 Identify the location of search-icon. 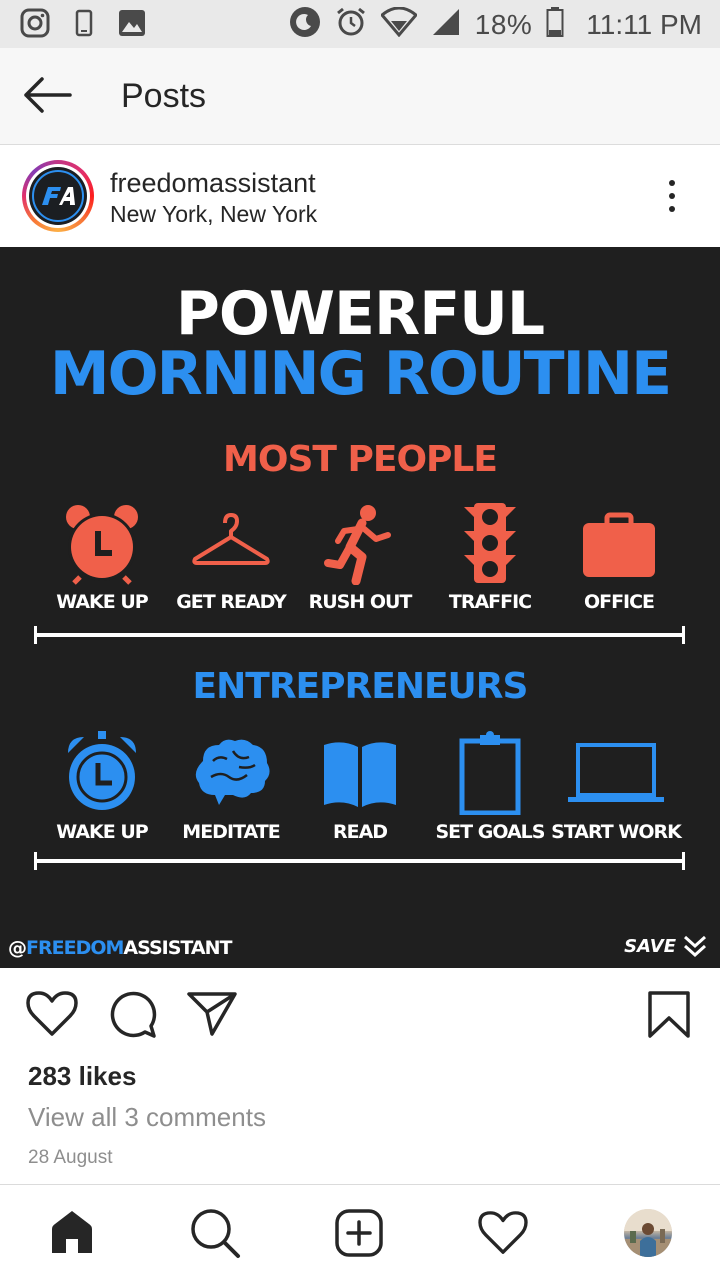
(215, 1233).